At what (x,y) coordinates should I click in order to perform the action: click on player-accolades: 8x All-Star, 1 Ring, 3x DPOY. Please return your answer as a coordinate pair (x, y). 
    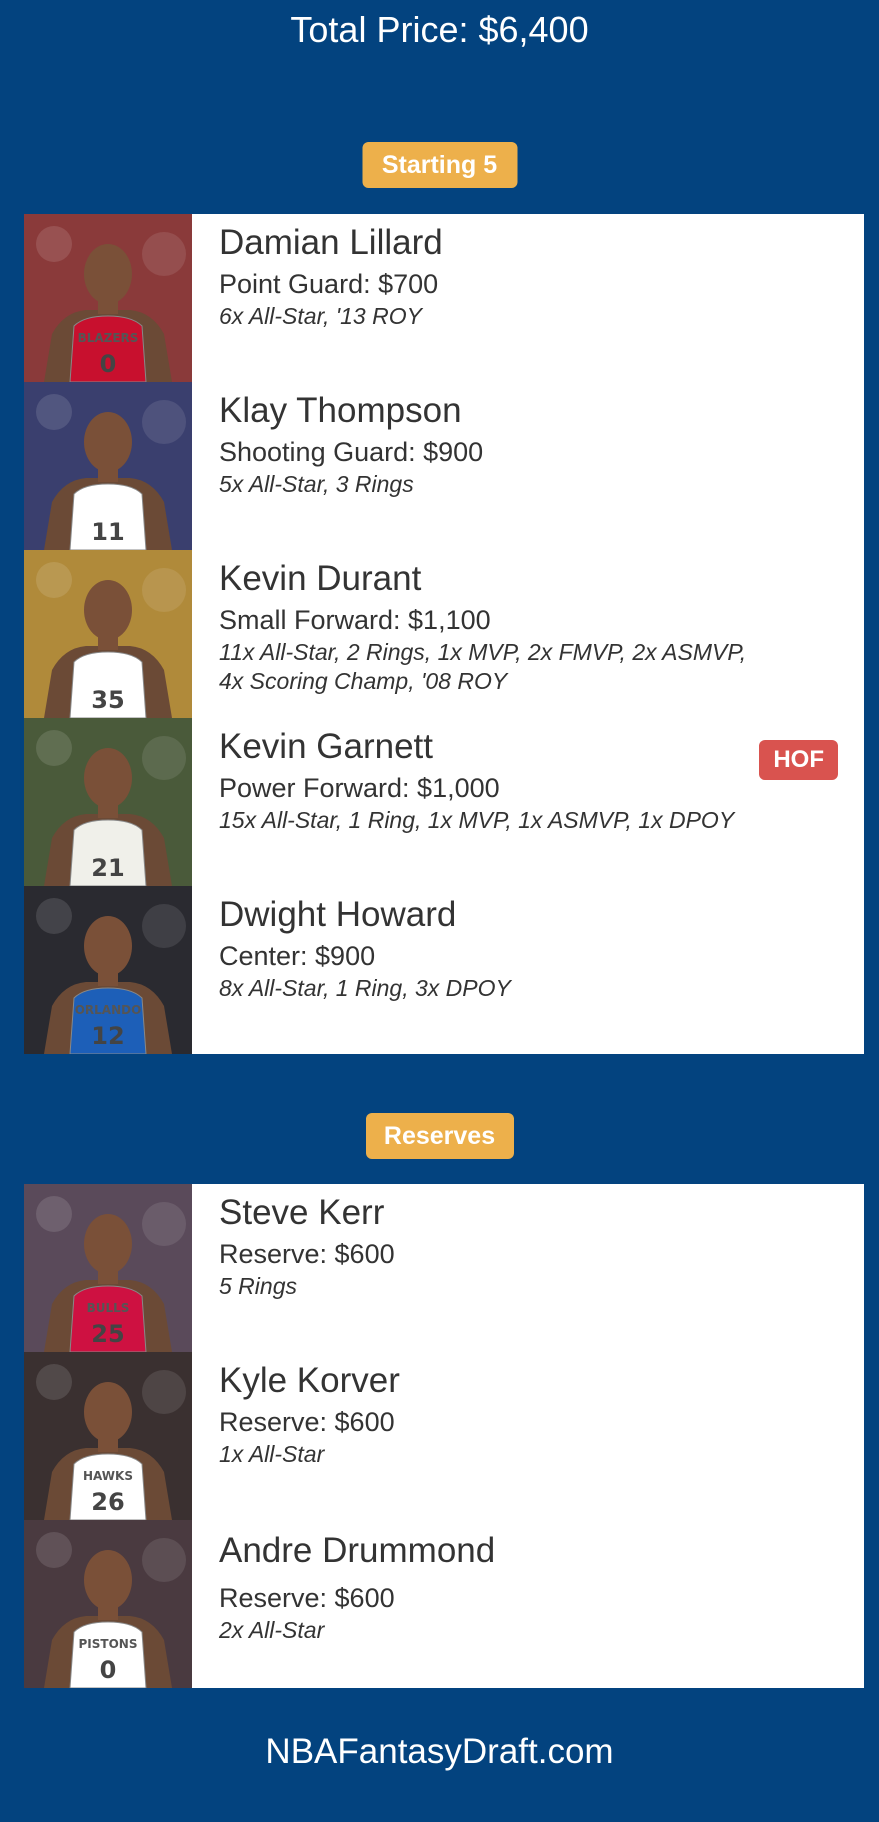
    Looking at the image, I should click on (365, 988).